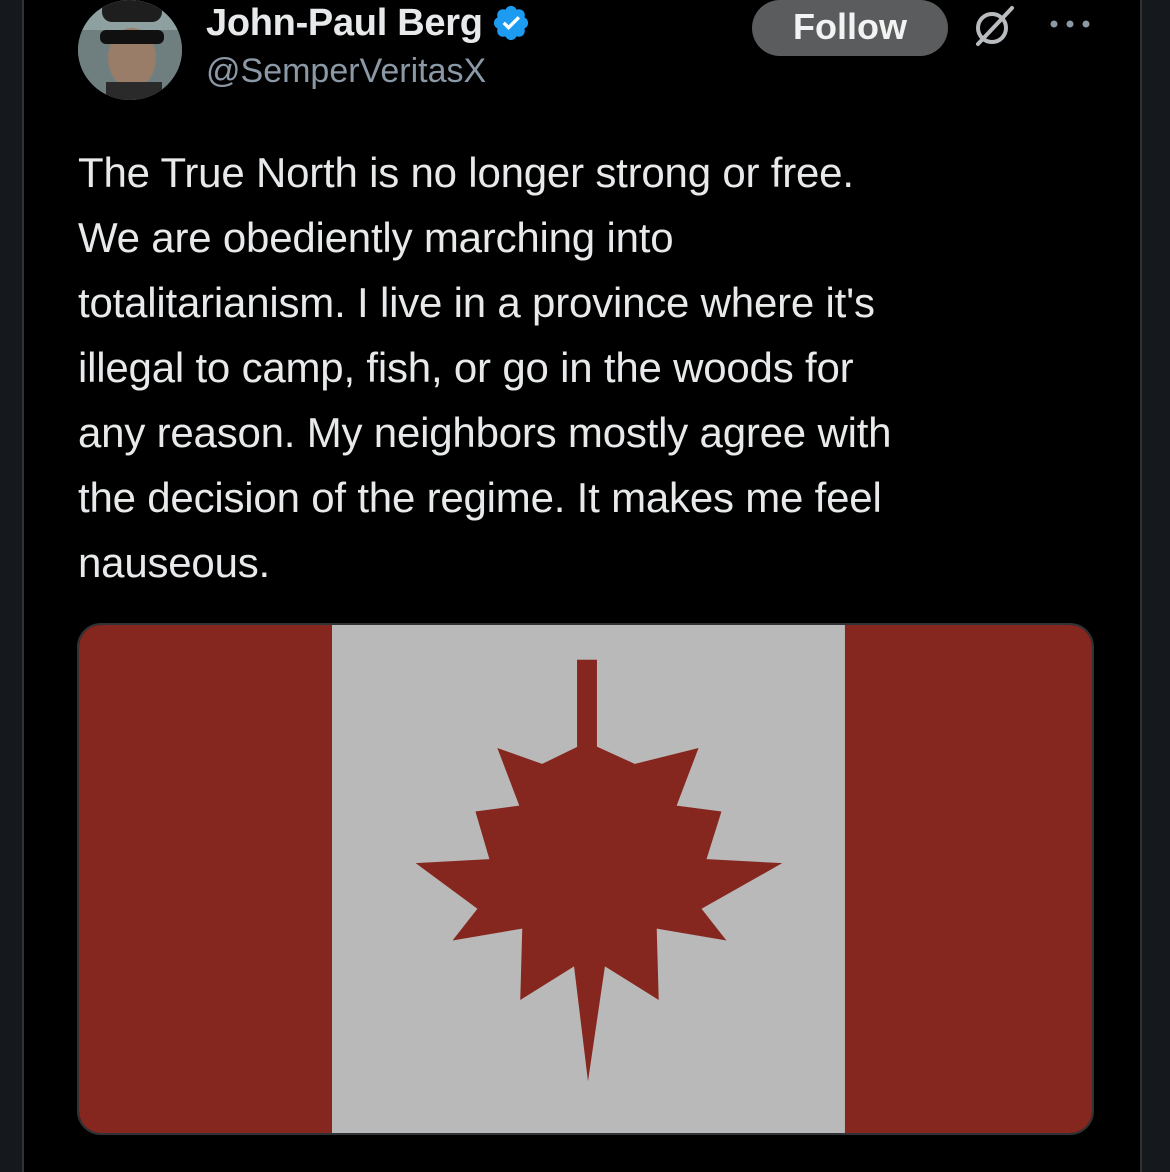  I want to click on more-options-icon, so click(1070, 22).